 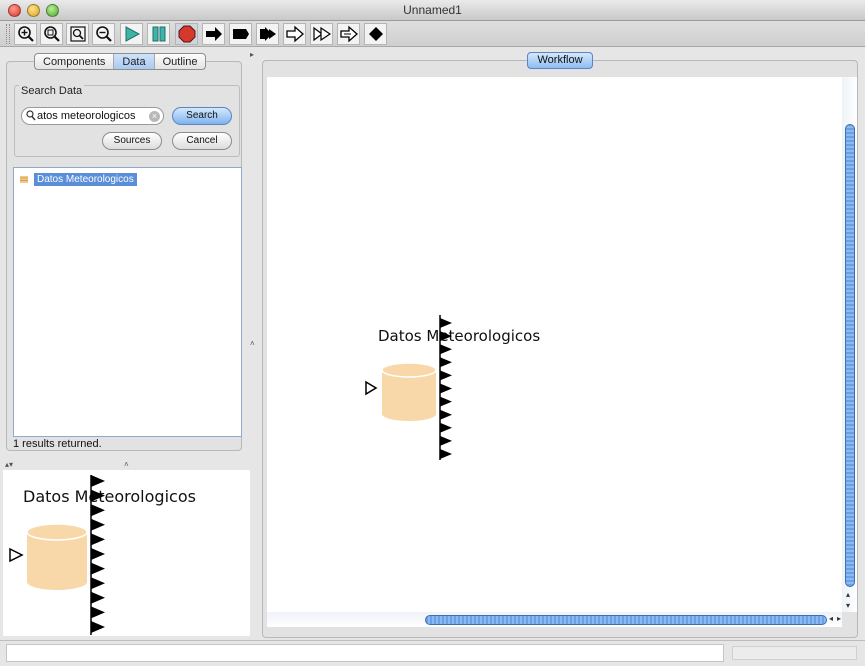 What do you see at coordinates (839, 618) in the screenshot?
I see `scroll-right-icon: ▸` at bounding box center [839, 618].